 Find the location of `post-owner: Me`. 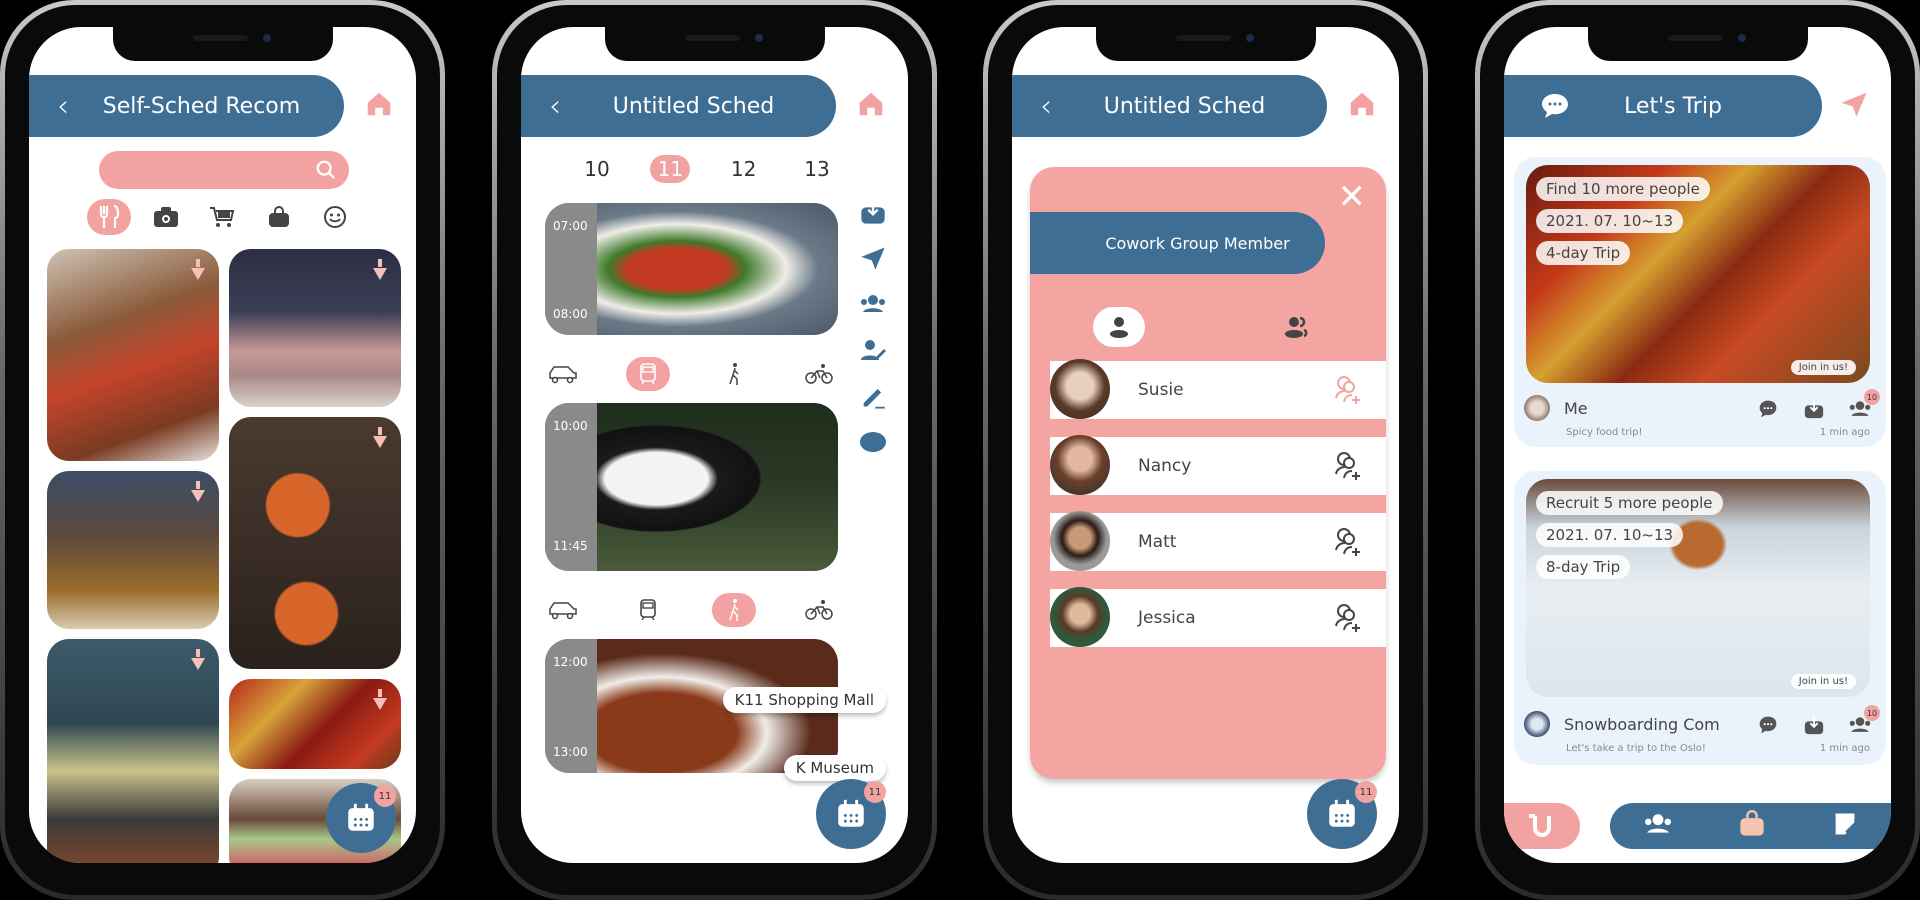

post-owner: Me is located at coordinates (1556, 408).